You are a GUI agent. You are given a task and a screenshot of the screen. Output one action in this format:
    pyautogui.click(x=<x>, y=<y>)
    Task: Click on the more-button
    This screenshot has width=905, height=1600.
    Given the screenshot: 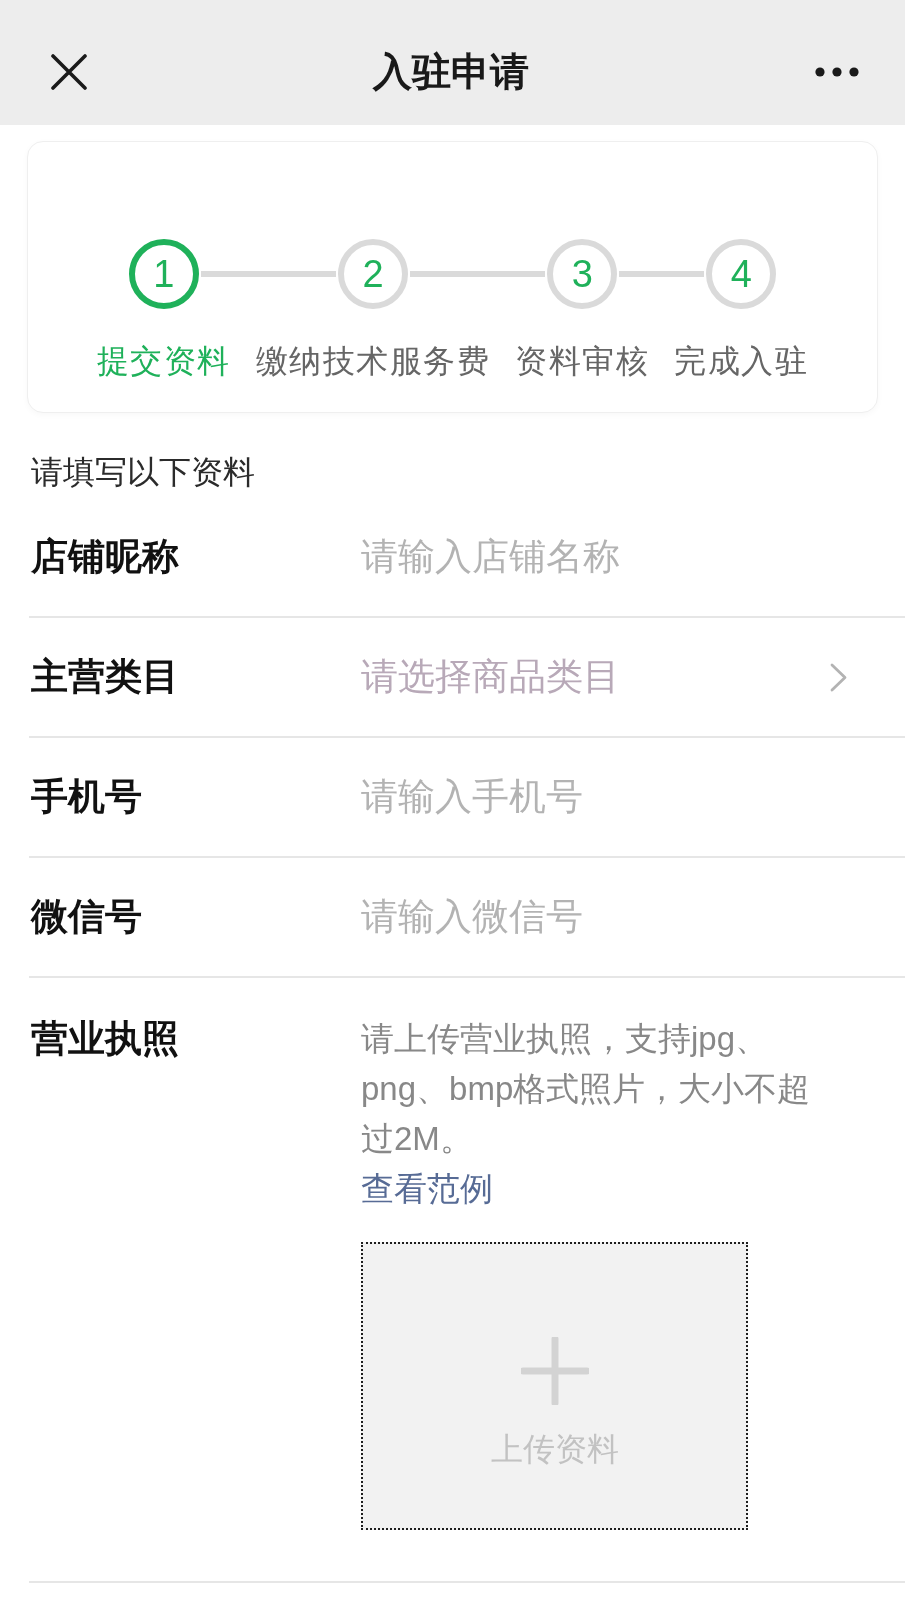 What is the action you would take?
    pyautogui.click(x=837, y=71)
    